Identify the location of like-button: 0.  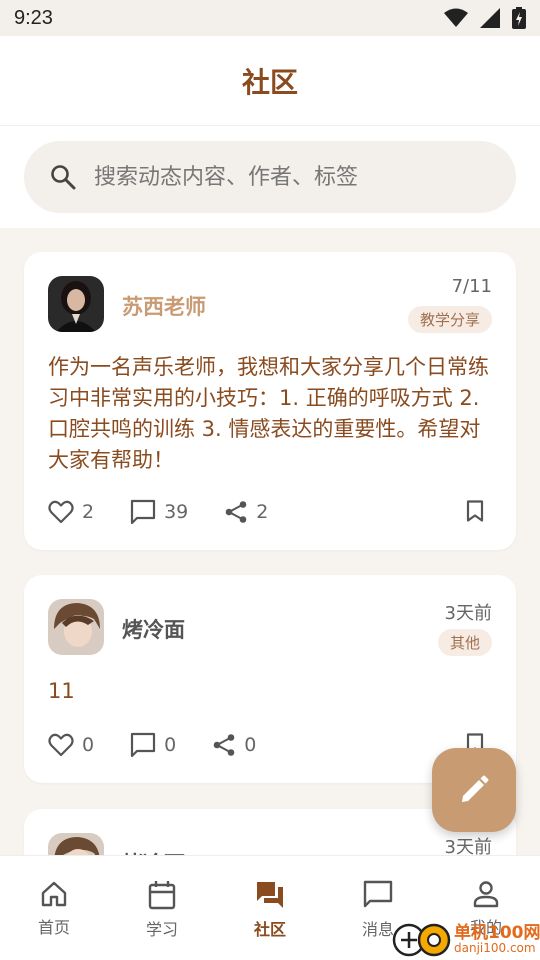
(71, 745).